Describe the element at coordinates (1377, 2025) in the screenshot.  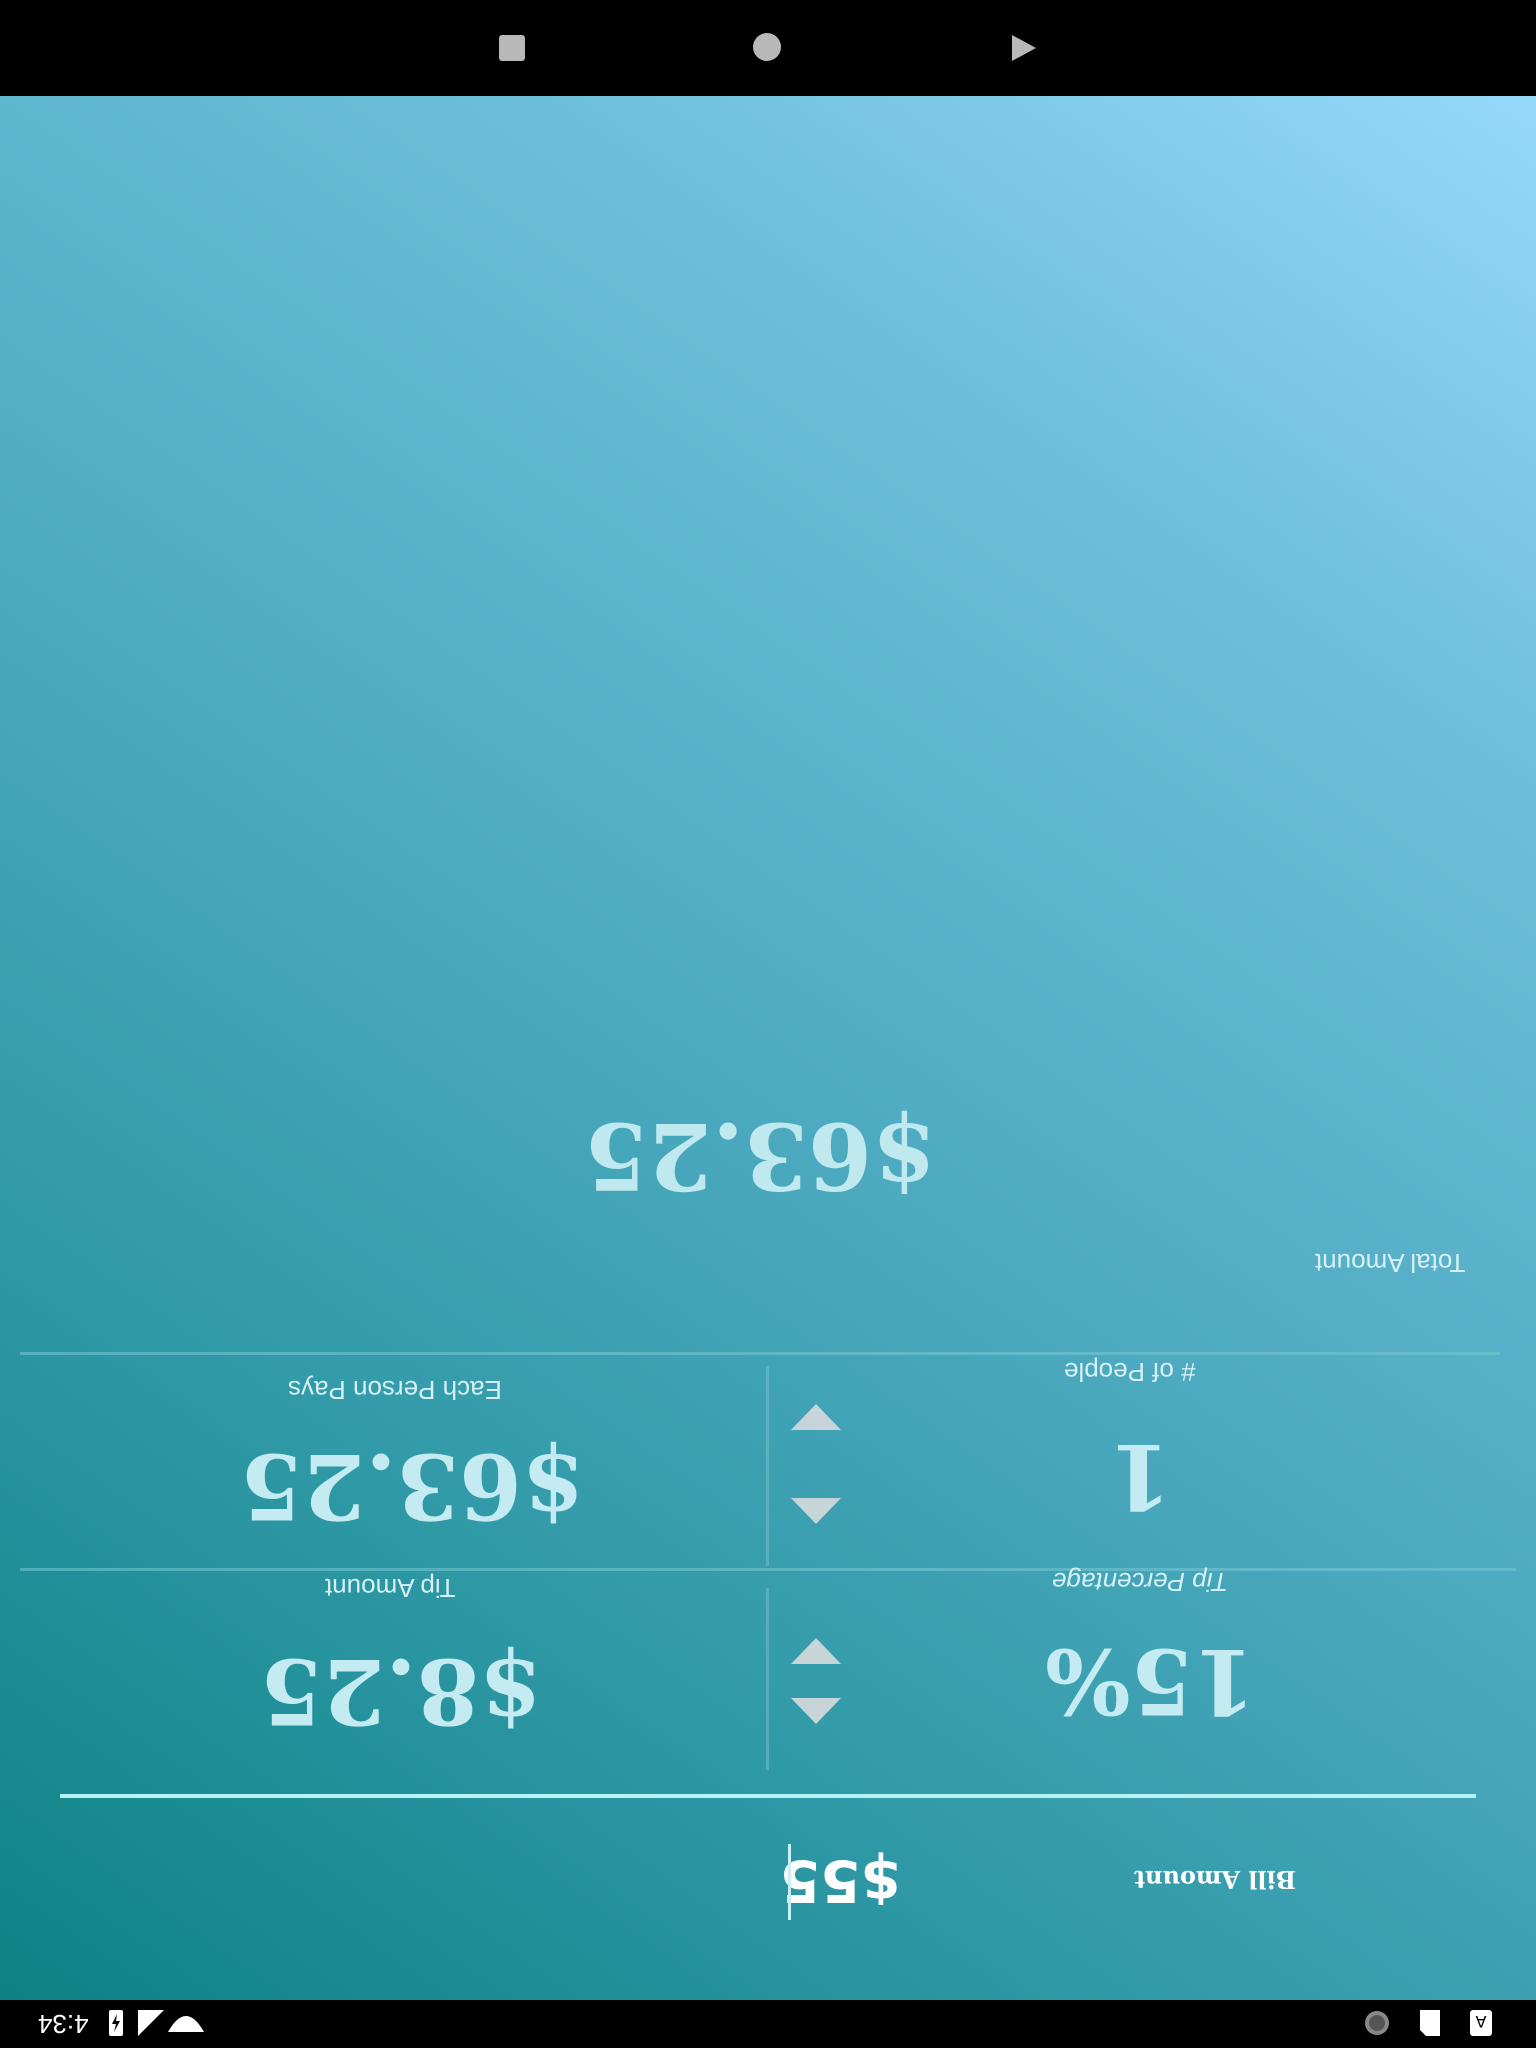
I see `sync-icon` at that location.